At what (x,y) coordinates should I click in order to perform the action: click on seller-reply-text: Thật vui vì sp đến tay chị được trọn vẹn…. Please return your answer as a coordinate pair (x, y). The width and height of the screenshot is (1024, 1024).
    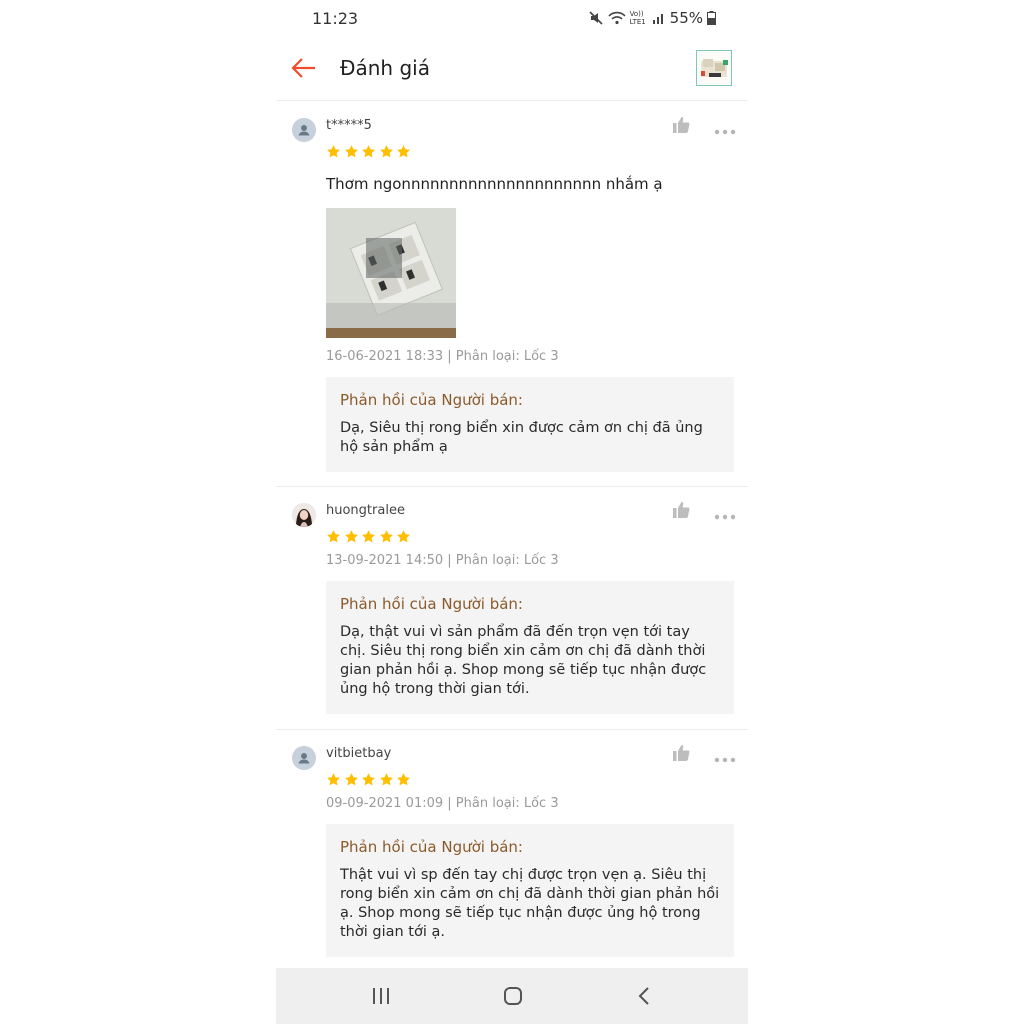
    Looking at the image, I should click on (530, 903).